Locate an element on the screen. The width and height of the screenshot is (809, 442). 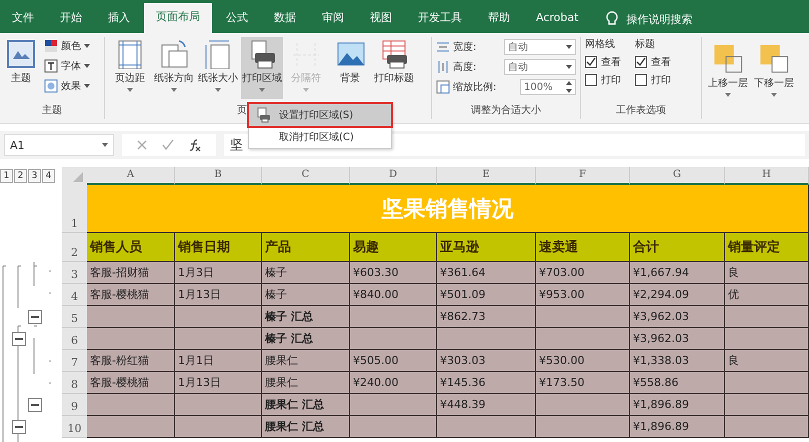
name-box: A1 is located at coordinates (59, 145).